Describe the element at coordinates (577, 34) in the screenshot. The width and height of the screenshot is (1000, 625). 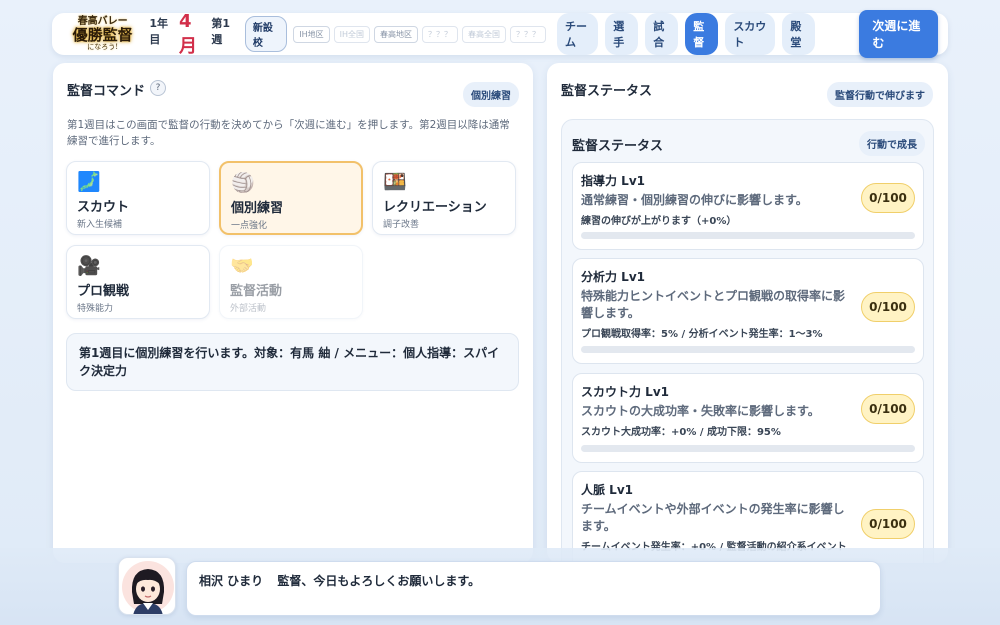
I see `tab-0: チーム` at that location.